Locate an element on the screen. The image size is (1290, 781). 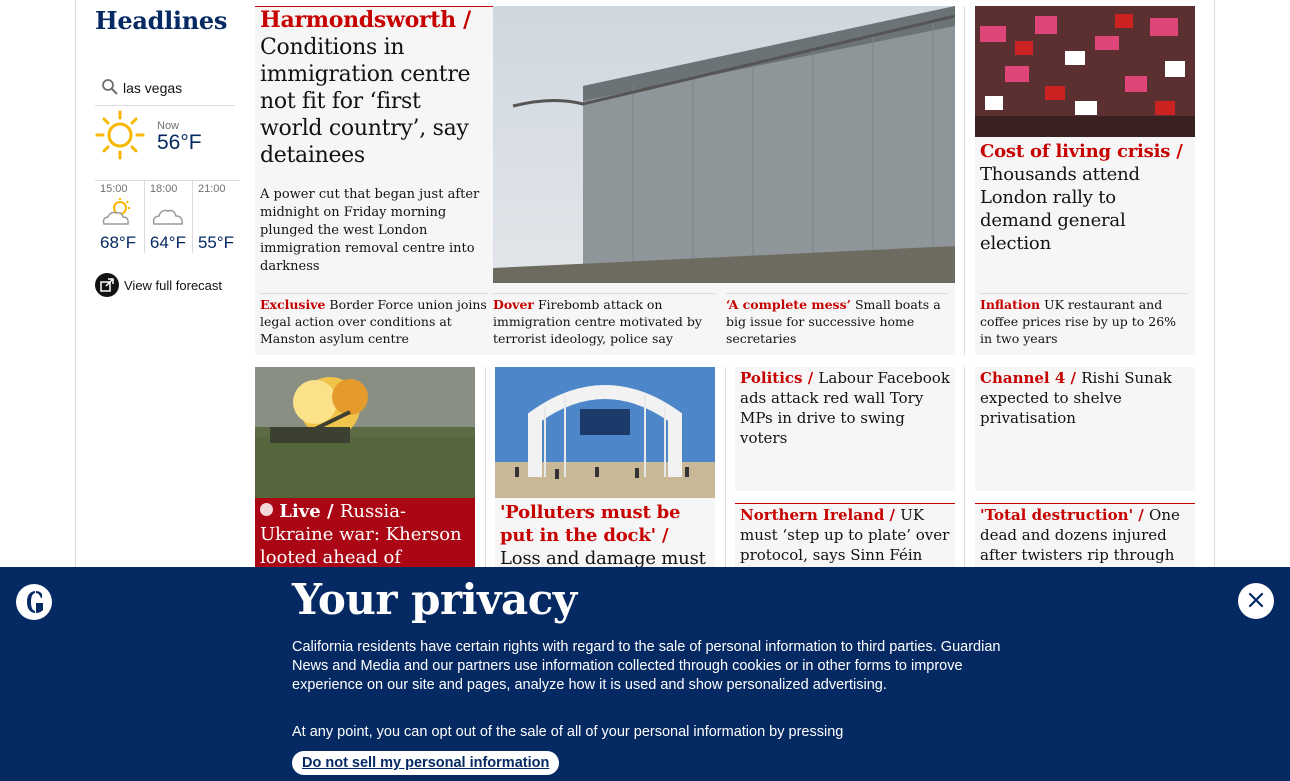
sun-icon is located at coordinates (121, 138).